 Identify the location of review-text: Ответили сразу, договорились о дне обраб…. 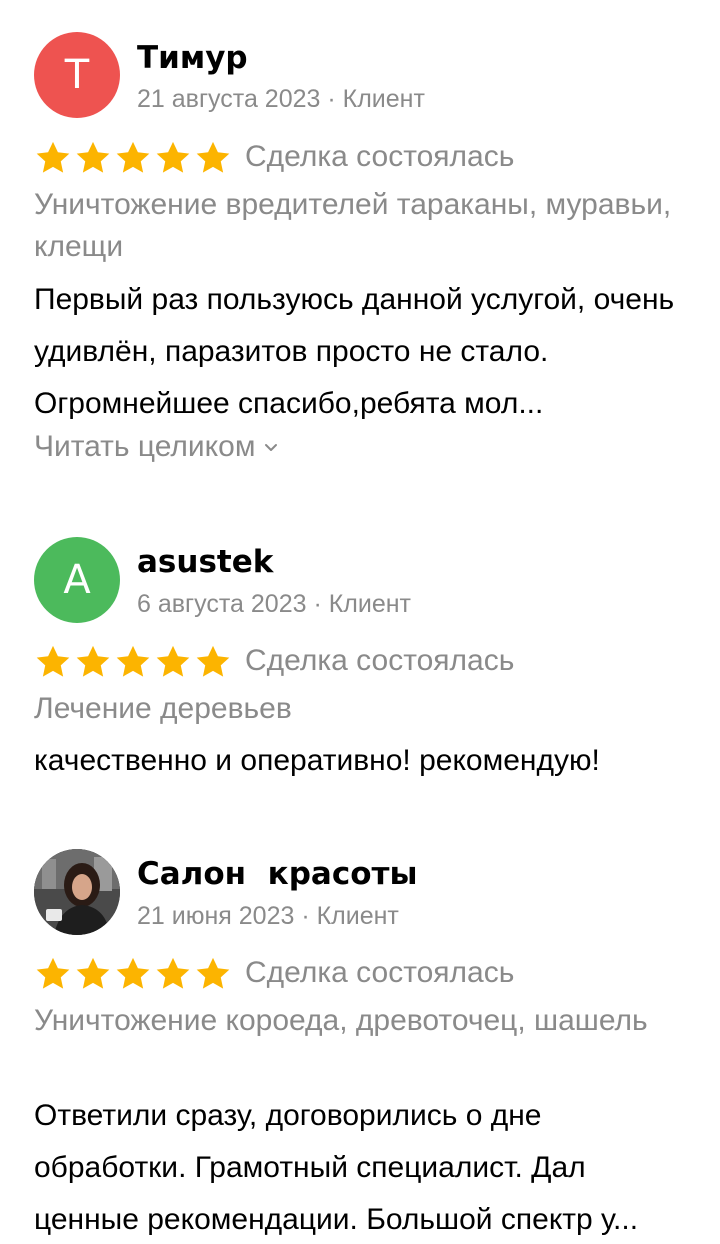
(336, 1167).